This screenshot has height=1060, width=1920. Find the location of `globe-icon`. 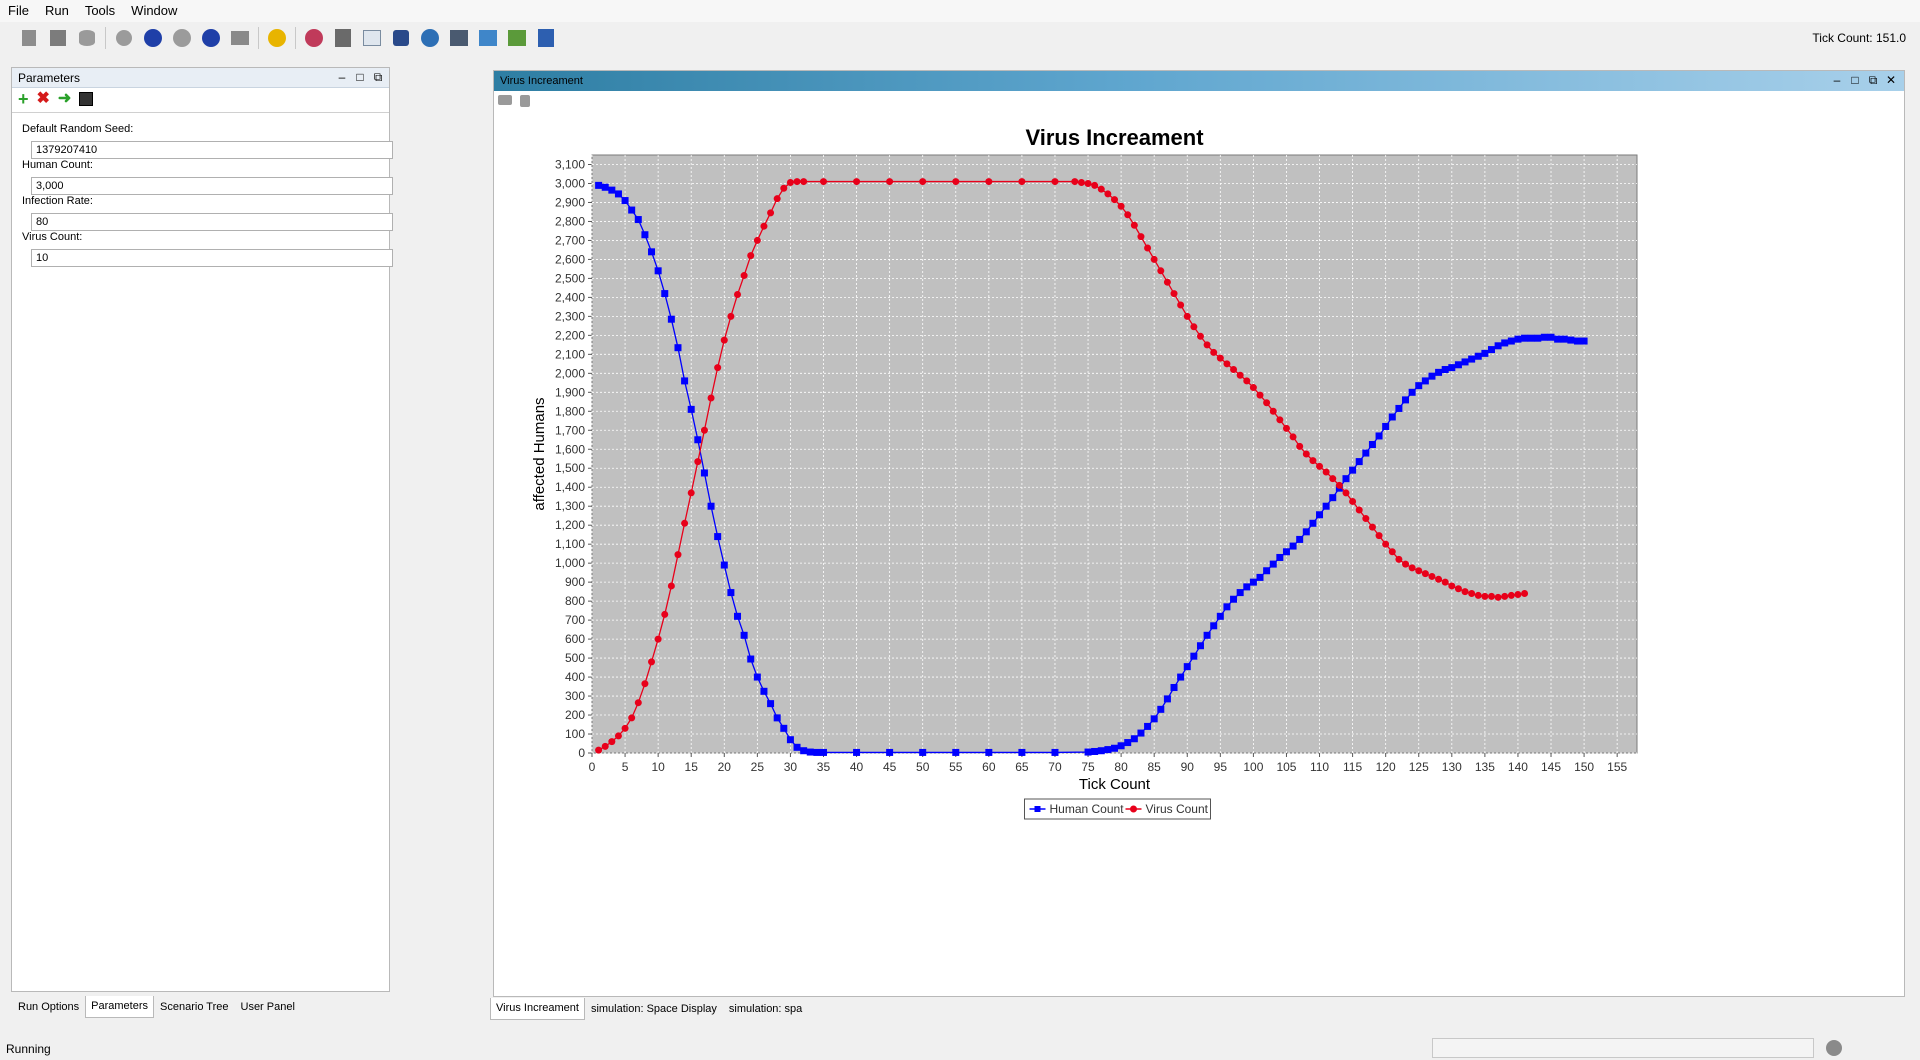

globe-icon is located at coordinates (430, 38).